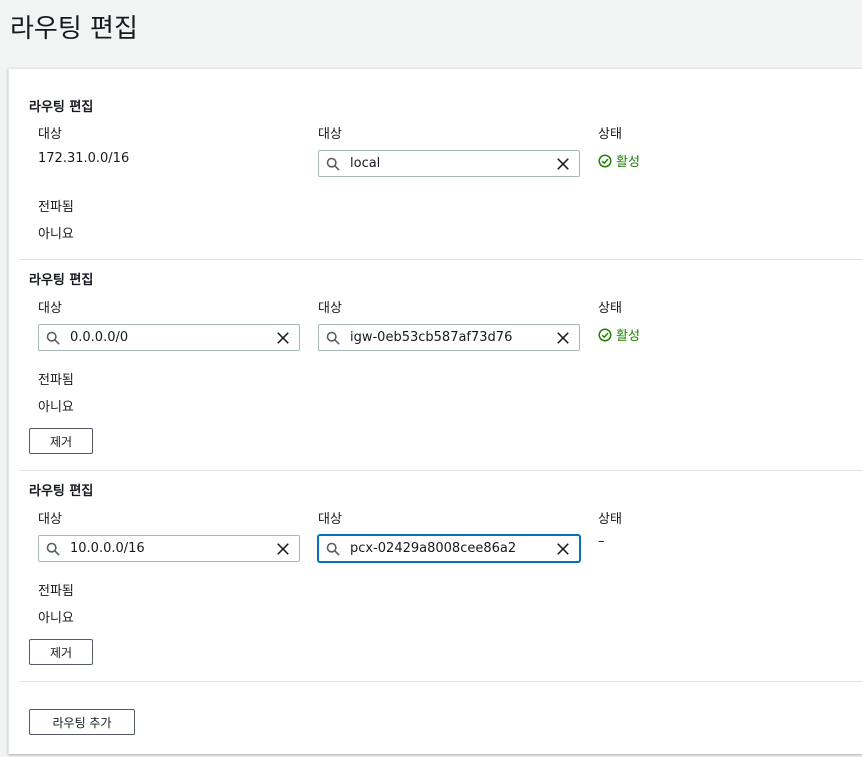  I want to click on target-input-value: pcx-02429a8008cee86a2, so click(433, 548).